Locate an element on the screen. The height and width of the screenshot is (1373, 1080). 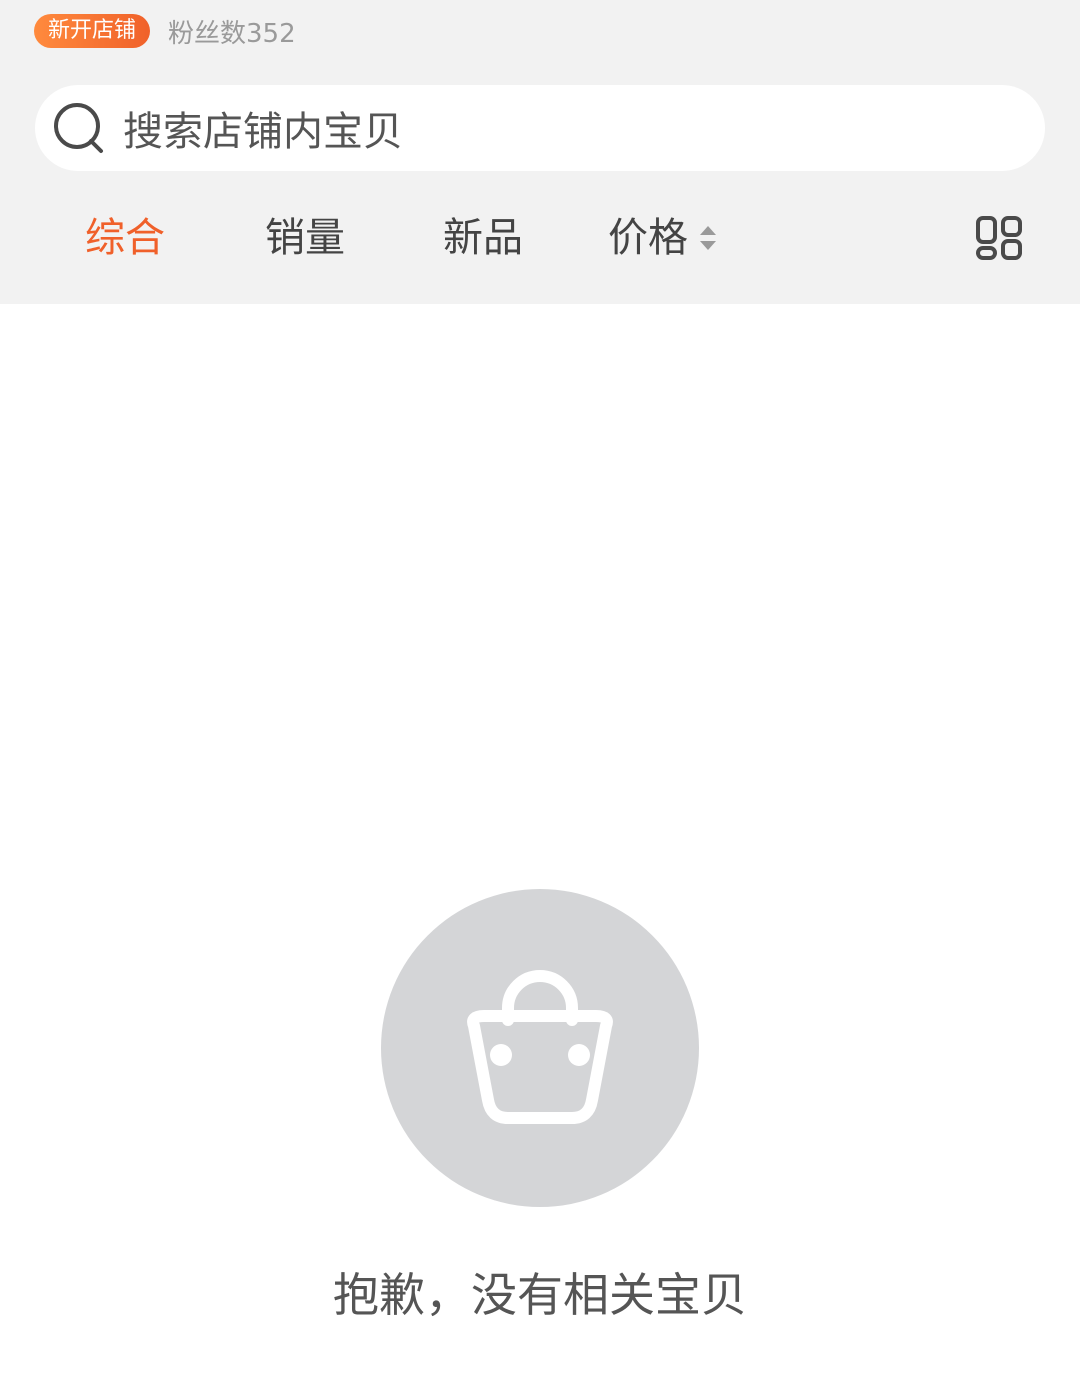
sort-tab-label: 销量 is located at coordinates (305, 238).